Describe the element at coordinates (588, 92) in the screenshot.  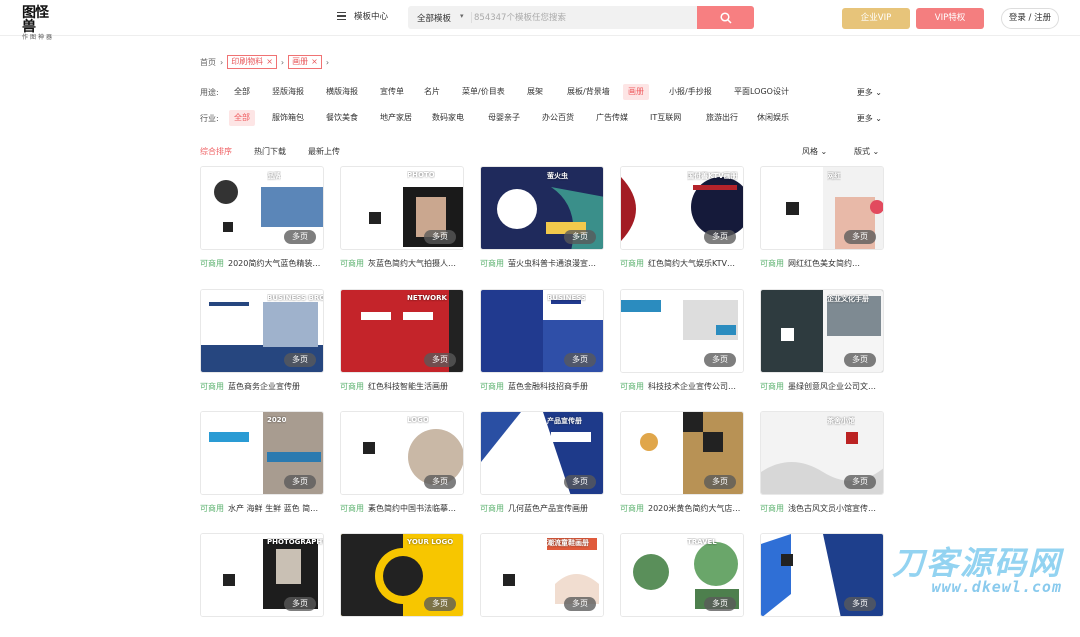
I see `usage-option: 展板/背景墙` at that location.